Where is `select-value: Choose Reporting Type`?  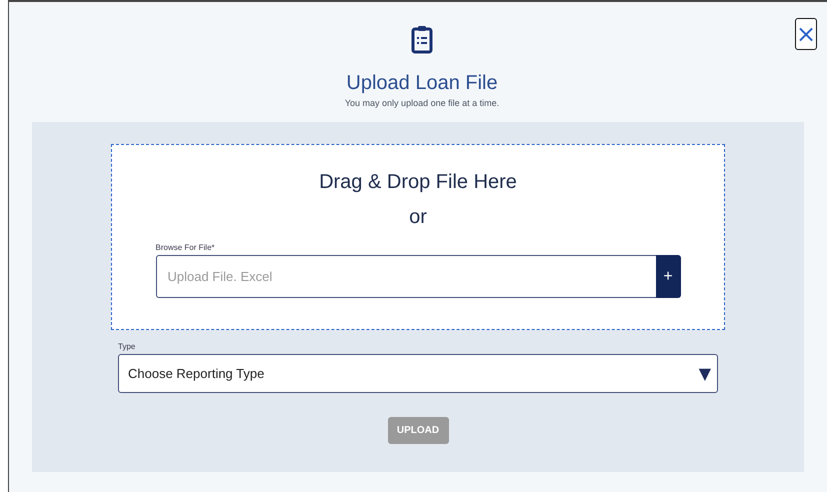
select-value: Choose Reporting Type is located at coordinates (196, 373).